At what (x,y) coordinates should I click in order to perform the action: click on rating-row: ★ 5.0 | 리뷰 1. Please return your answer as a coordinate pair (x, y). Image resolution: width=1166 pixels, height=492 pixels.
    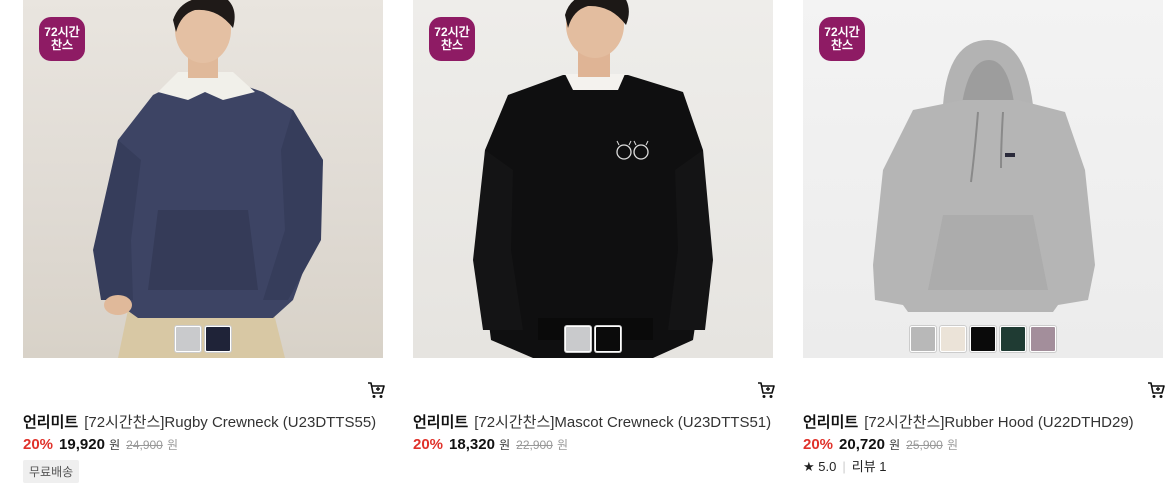
    Looking at the image, I should click on (984, 467).